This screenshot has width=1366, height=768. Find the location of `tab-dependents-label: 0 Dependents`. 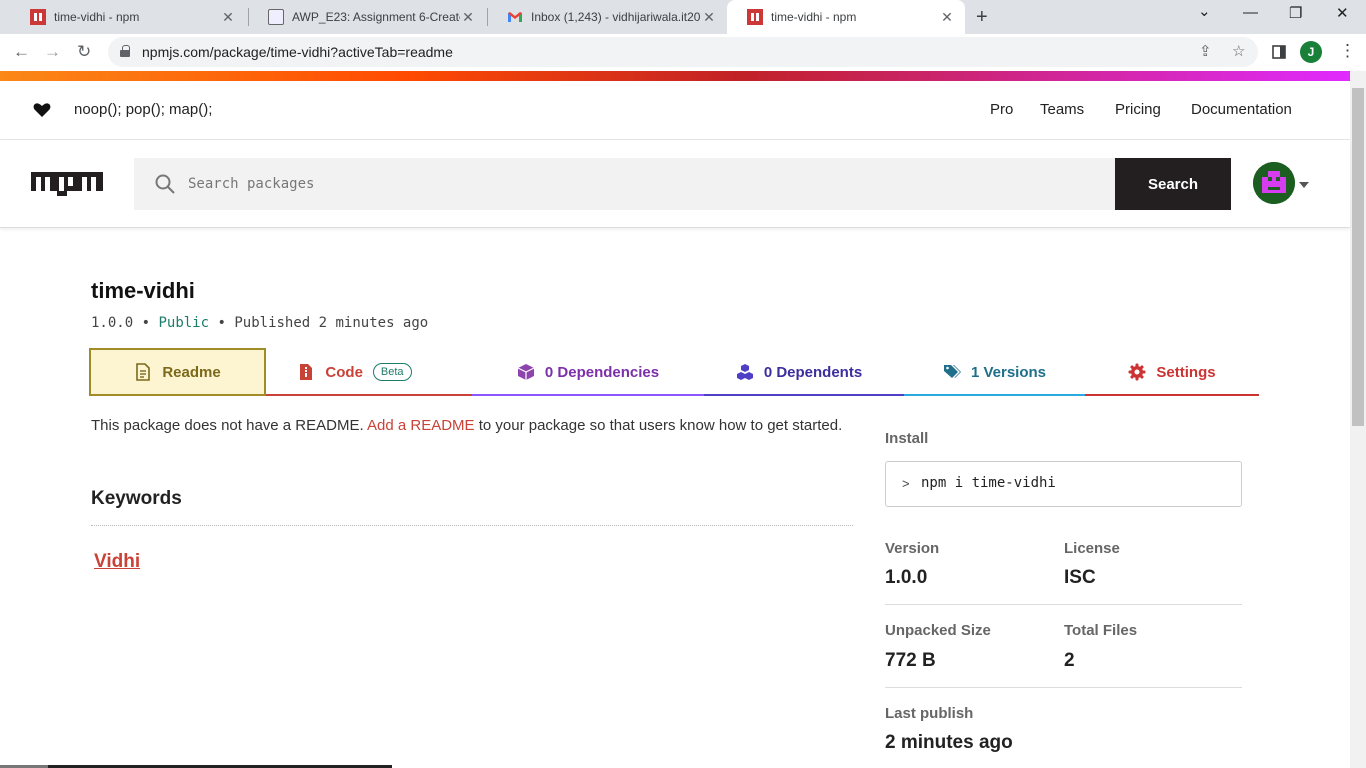

tab-dependents-label: 0 Dependents is located at coordinates (813, 372).